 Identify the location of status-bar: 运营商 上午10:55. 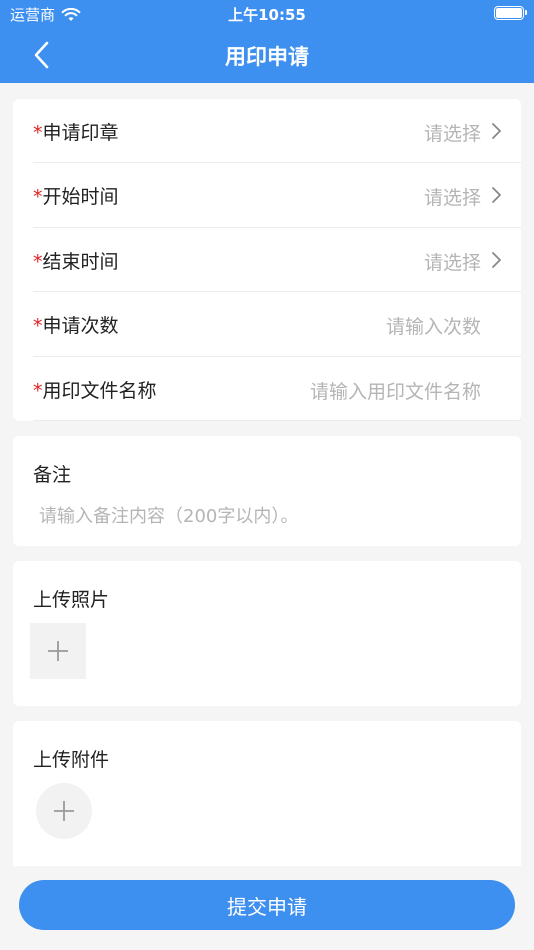
(267, 14).